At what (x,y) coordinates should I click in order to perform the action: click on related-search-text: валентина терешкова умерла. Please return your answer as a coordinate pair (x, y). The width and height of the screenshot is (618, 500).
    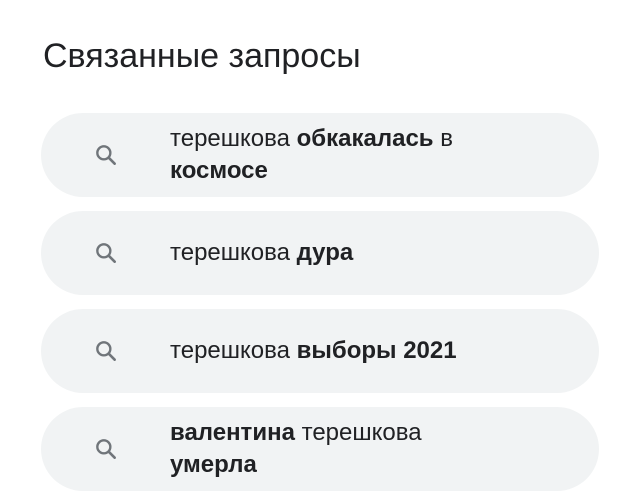
    Looking at the image, I should click on (296, 448).